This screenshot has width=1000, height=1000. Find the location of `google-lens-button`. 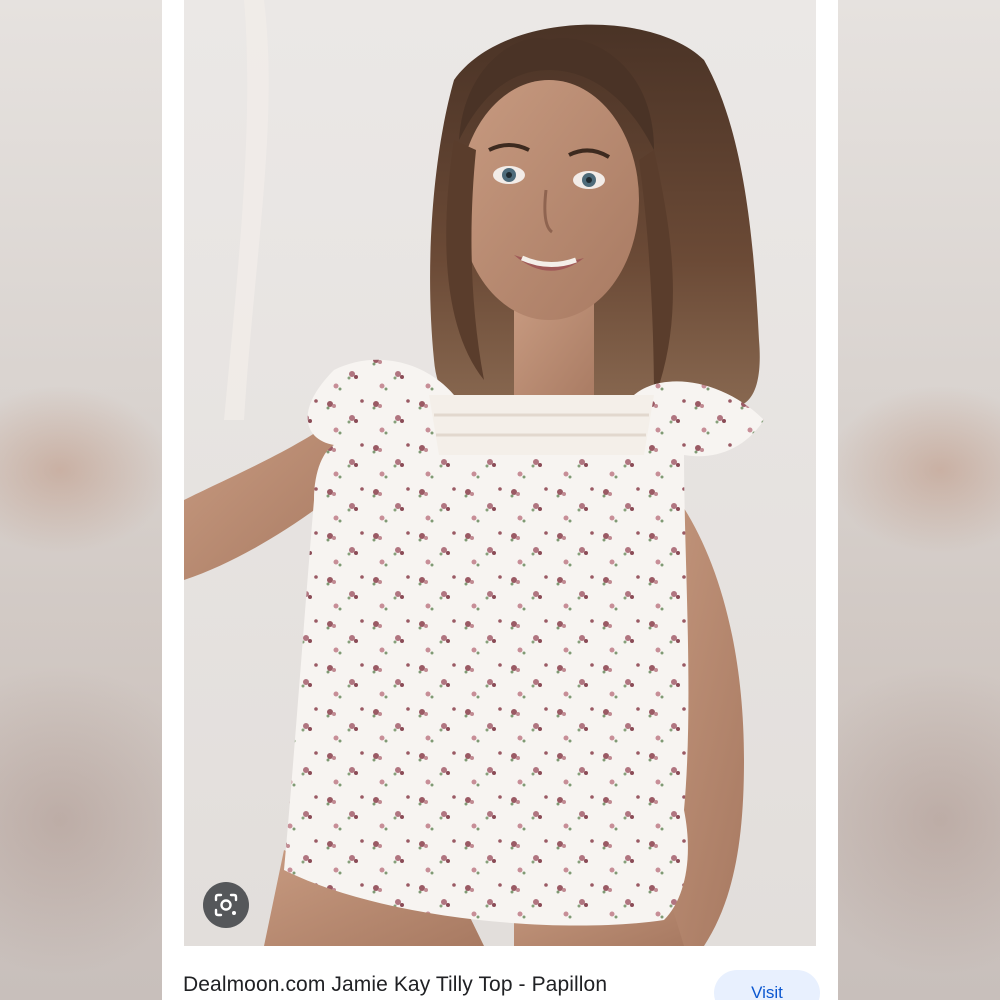

google-lens-button is located at coordinates (226, 905).